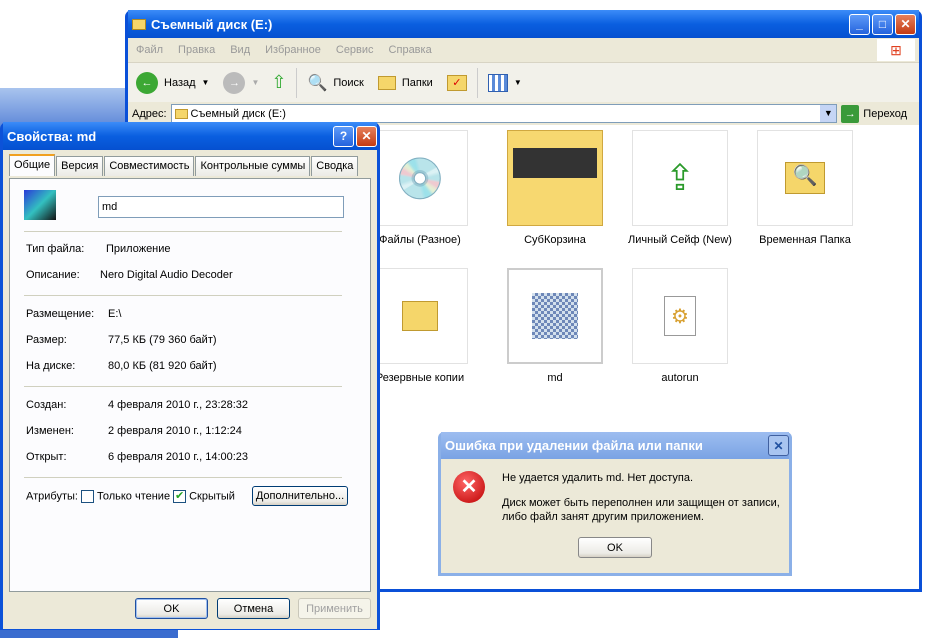 This screenshot has height=638, width=932. What do you see at coordinates (850, 113) in the screenshot?
I see `go-icon: →` at bounding box center [850, 113].